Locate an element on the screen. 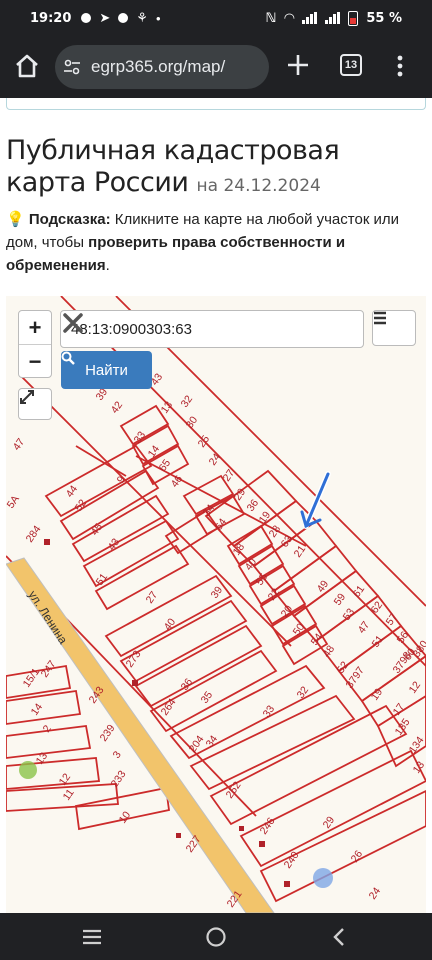  parcel-number: 39 is located at coordinates (217, 592).